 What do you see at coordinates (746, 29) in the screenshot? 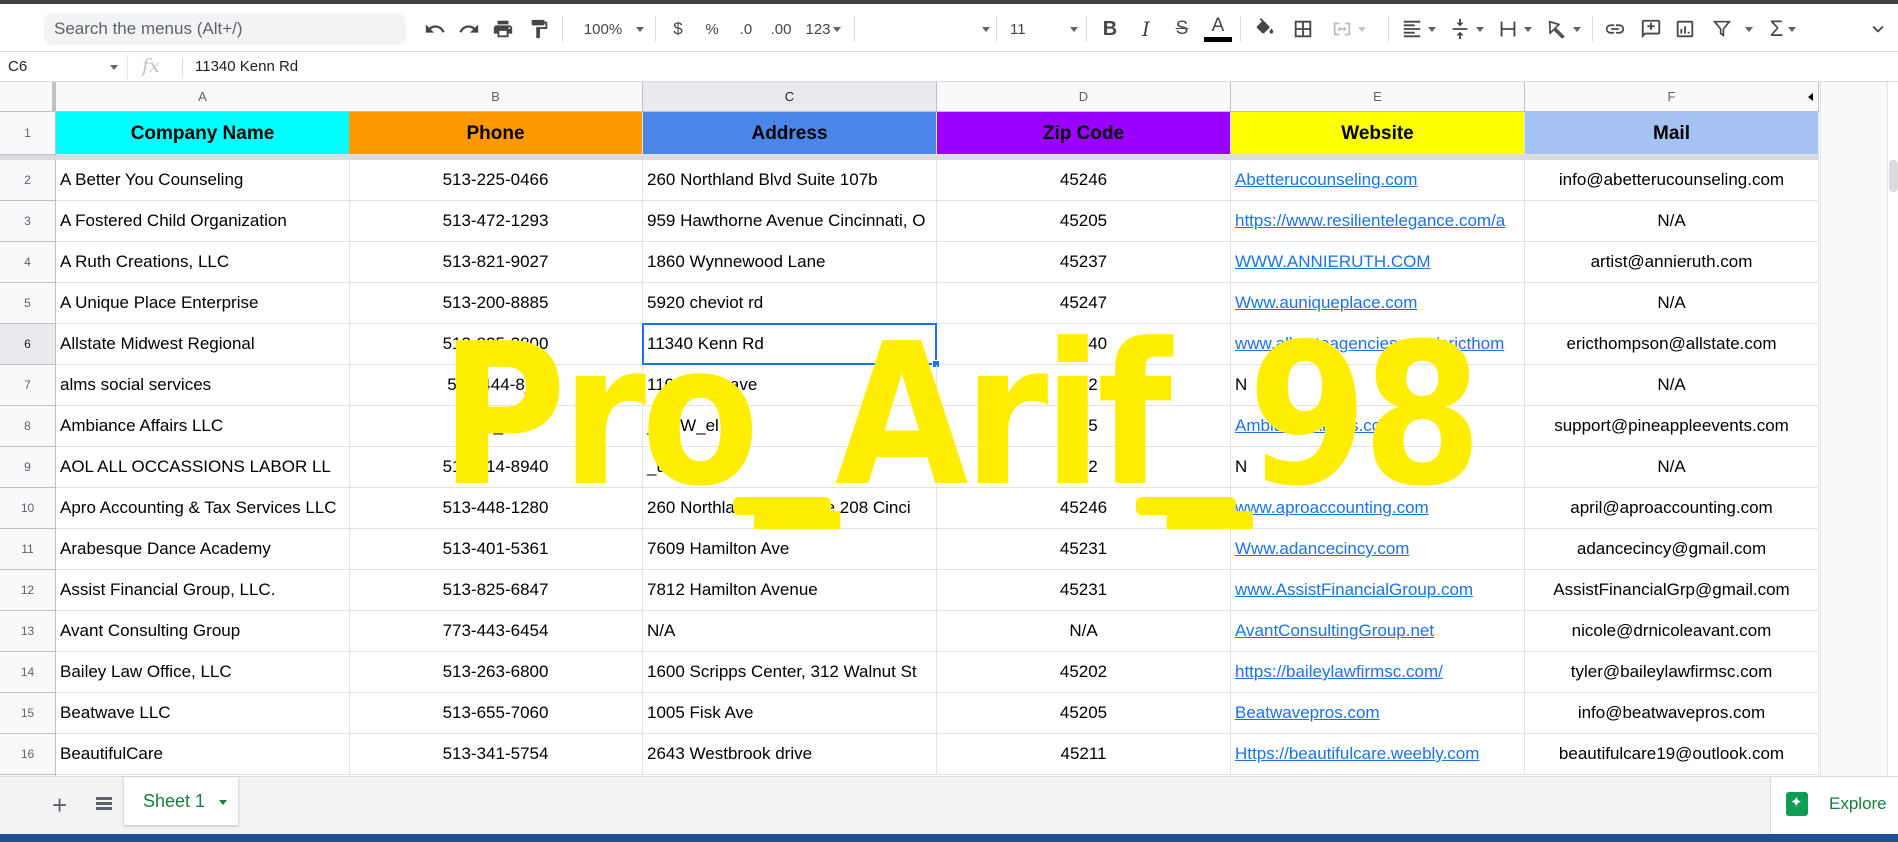
I see `decrease-decimal-button: .0` at bounding box center [746, 29].